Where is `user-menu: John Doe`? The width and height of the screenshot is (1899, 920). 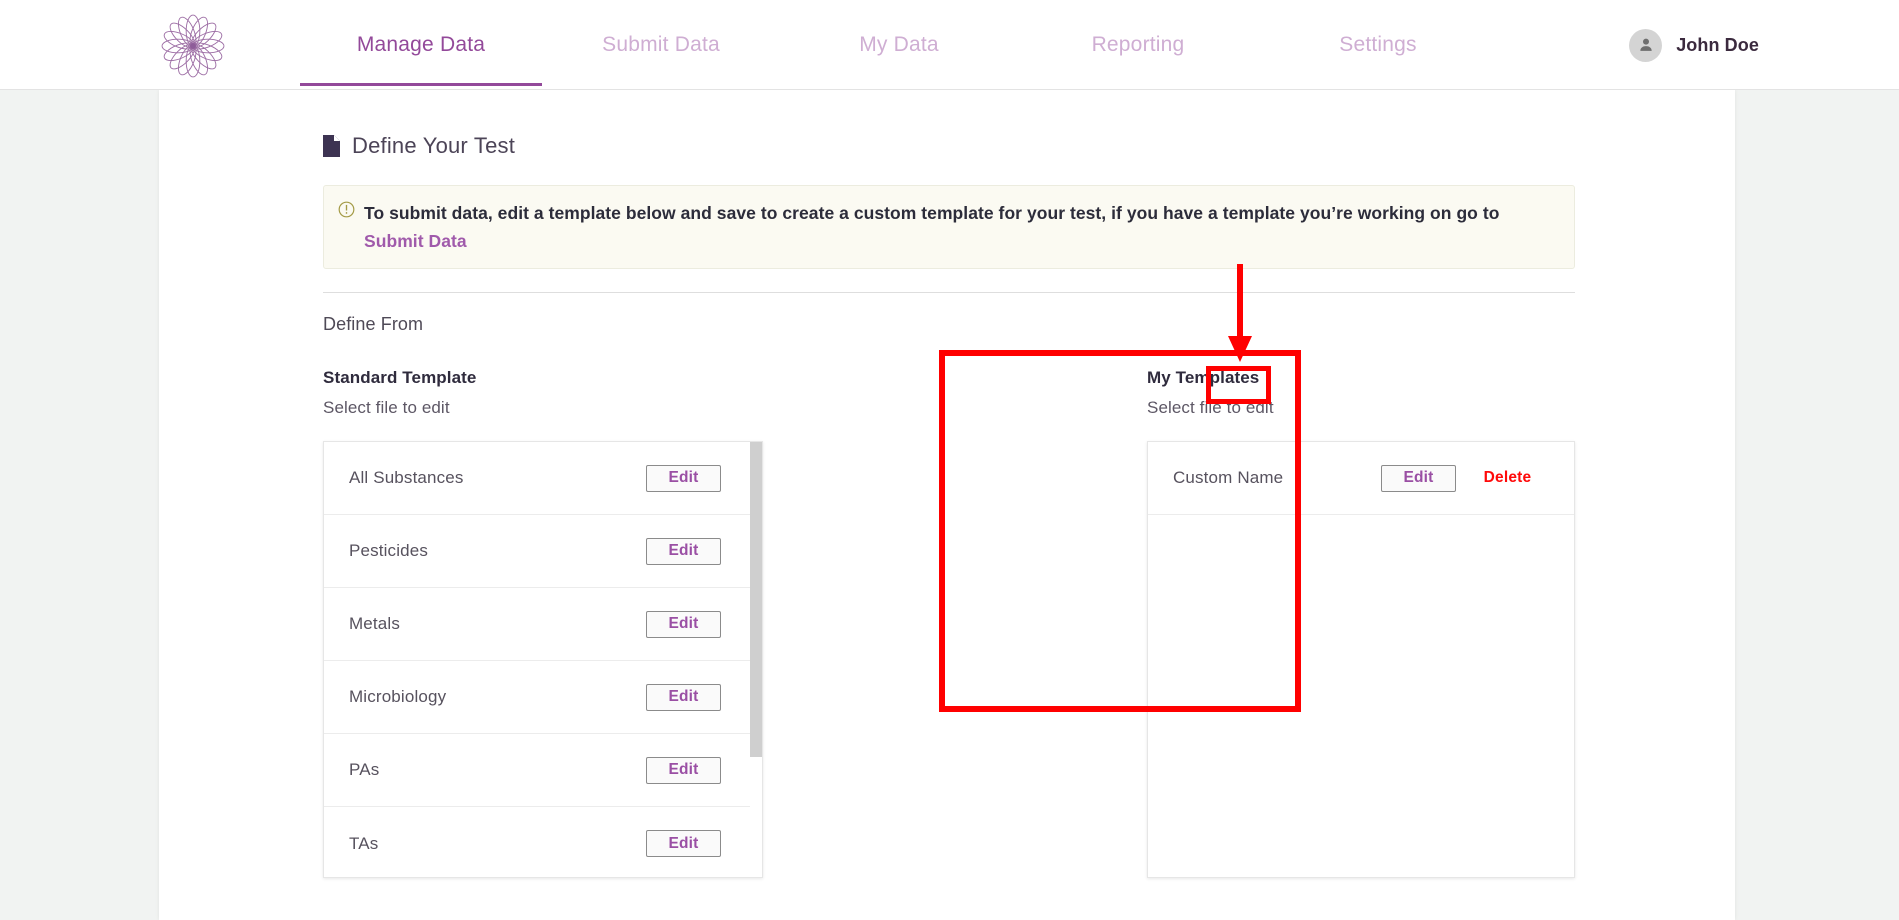 user-menu: John Doe is located at coordinates (1694, 45).